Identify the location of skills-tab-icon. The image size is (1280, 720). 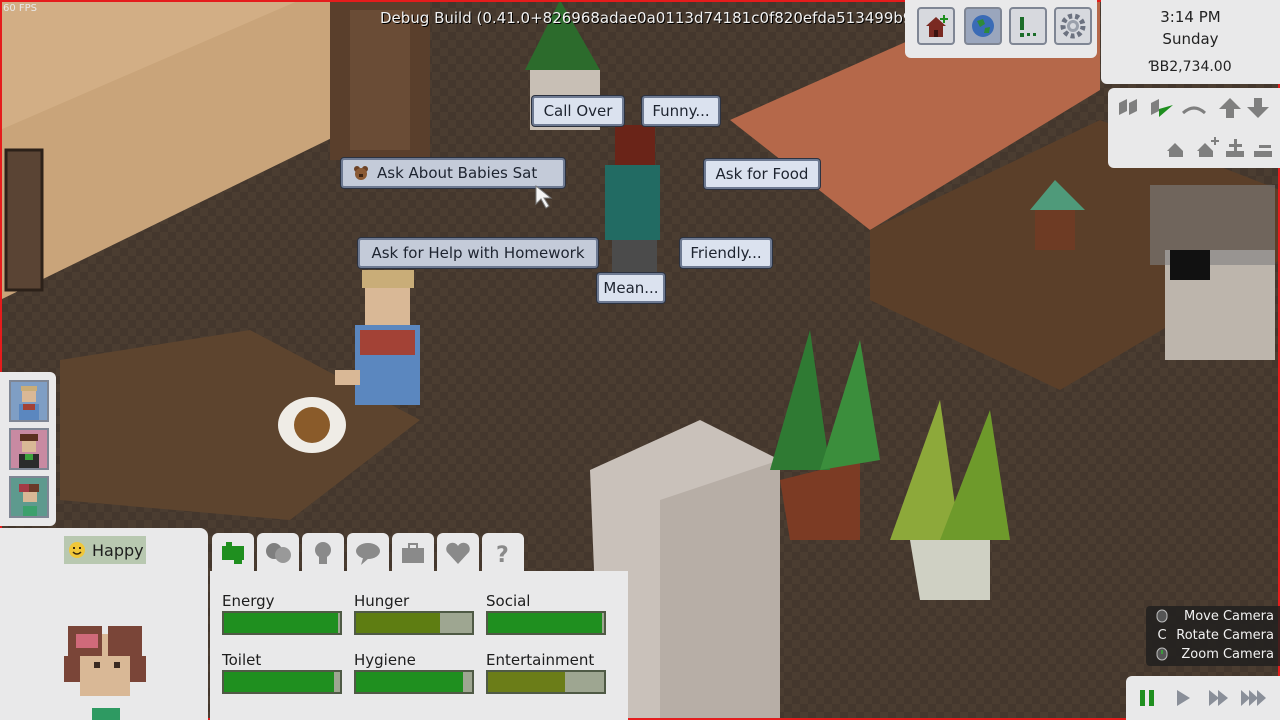
(323, 553).